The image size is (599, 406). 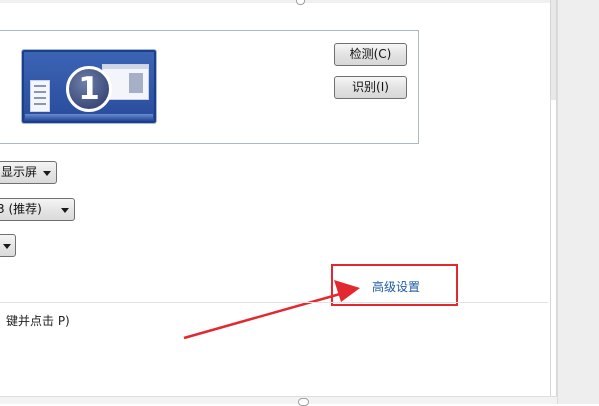 What do you see at coordinates (278, 400) in the screenshot?
I see `window-bottom-edge` at bounding box center [278, 400].